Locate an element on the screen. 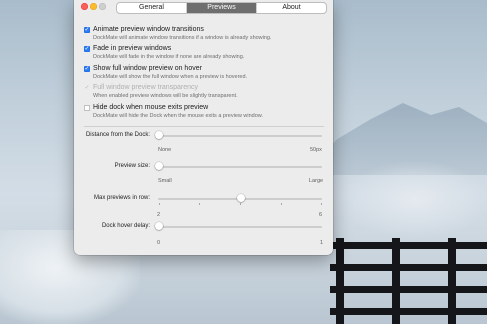  option-title: Animate preview window transitions is located at coordinates (148, 29).